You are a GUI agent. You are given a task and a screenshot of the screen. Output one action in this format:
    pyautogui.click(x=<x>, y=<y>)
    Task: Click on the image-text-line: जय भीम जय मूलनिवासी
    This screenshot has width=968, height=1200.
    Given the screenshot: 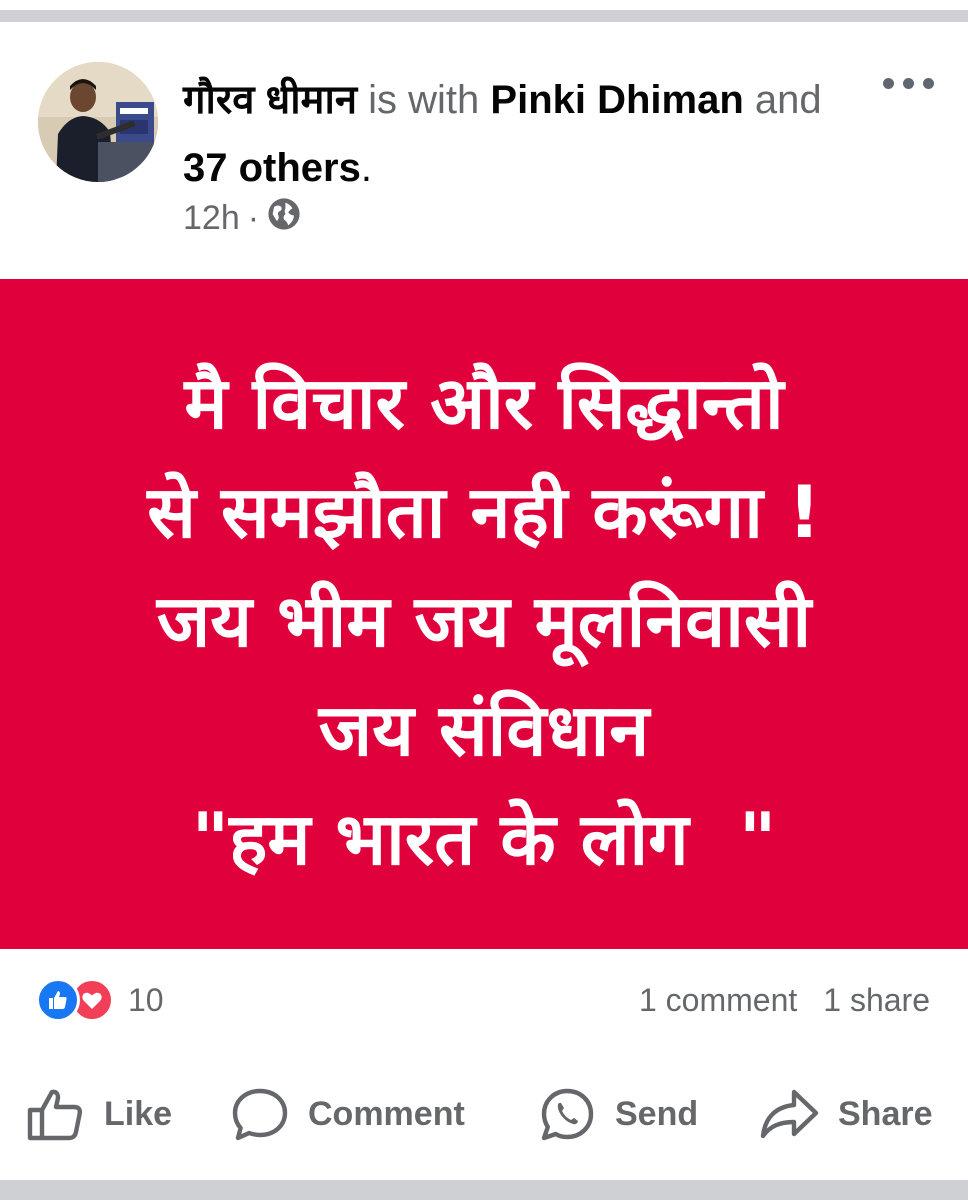 What is the action you would take?
    pyautogui.click(x=484, y=621)
    